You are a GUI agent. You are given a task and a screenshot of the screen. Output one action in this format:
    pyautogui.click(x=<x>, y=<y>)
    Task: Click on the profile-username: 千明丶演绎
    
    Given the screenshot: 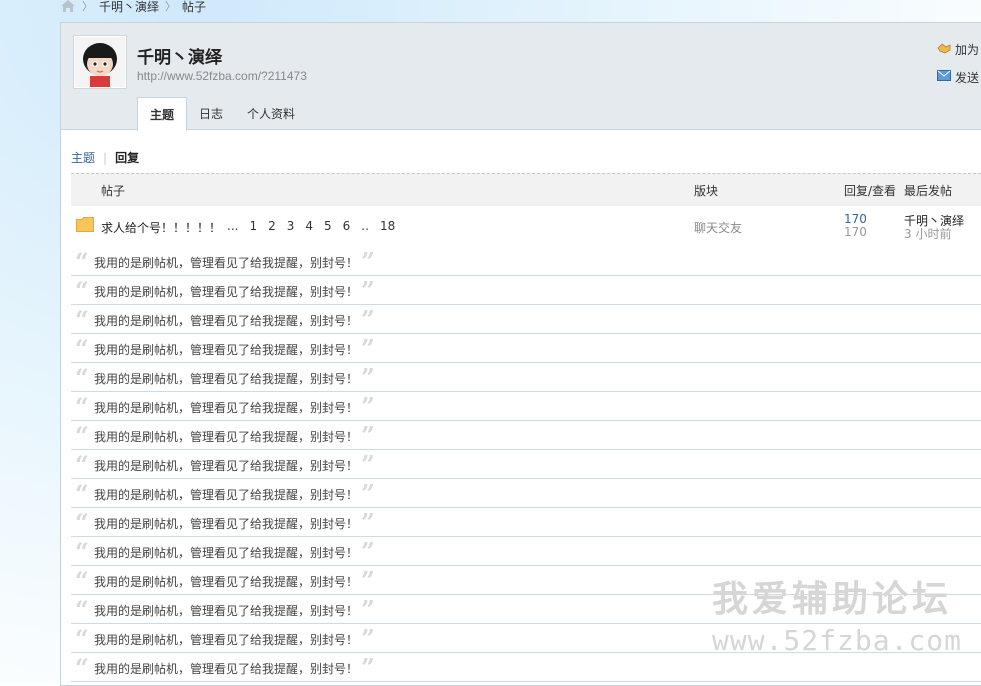 What is the action you would take?
    pyautogui.click(x=179, y=58)
    